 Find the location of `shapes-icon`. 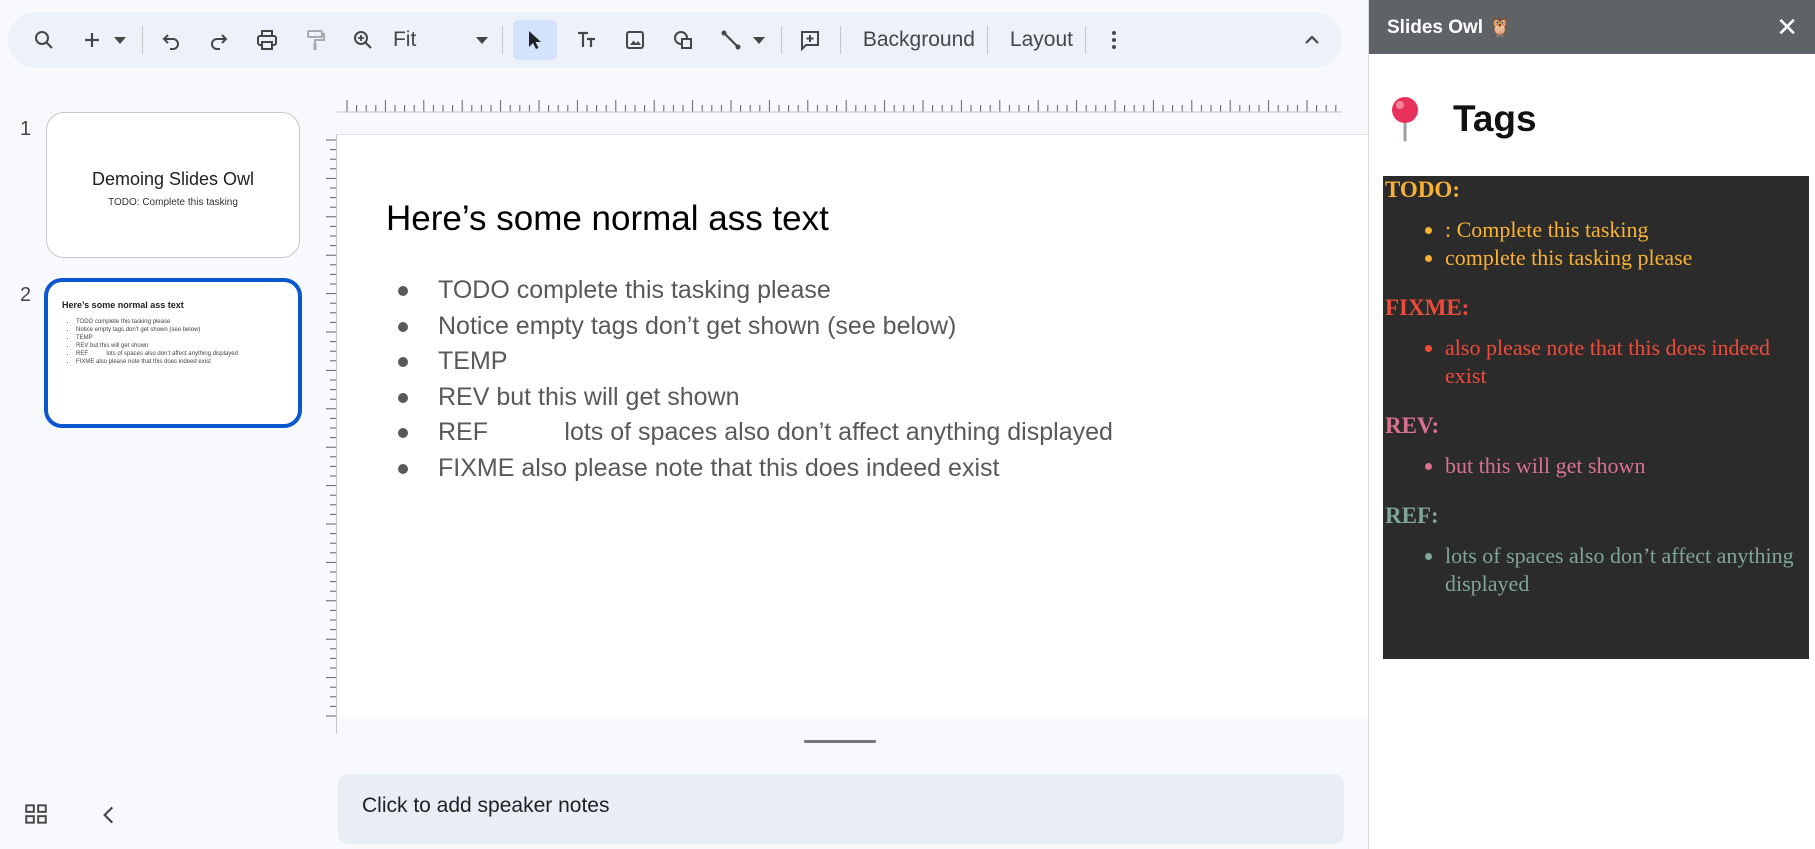

shapes-icon is located at coordinates (683, 40).